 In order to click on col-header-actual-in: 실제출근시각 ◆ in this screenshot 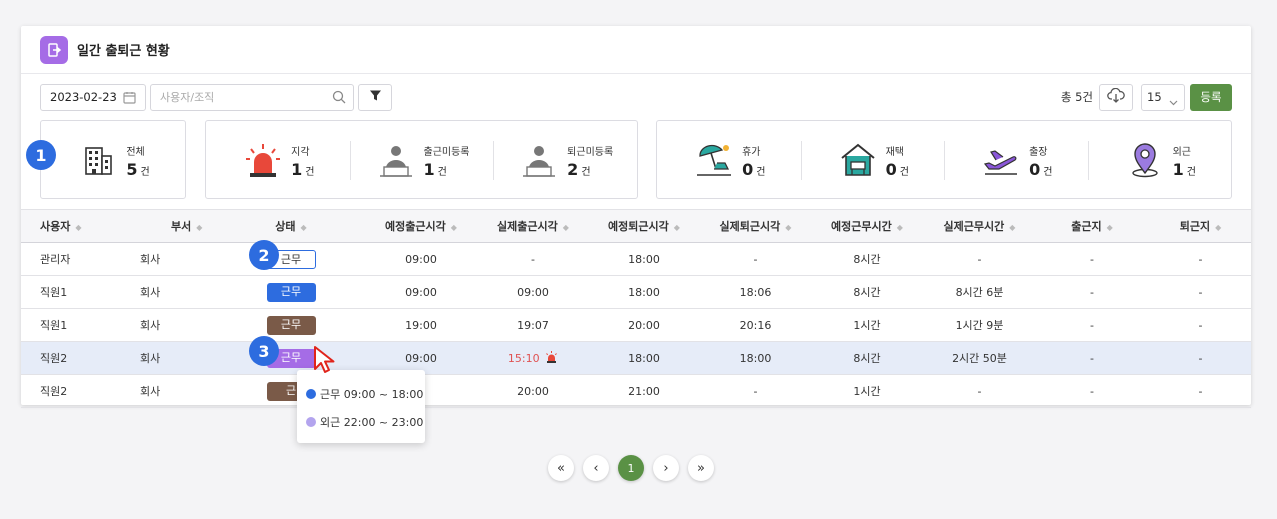, I will do `click(533, 226)`.